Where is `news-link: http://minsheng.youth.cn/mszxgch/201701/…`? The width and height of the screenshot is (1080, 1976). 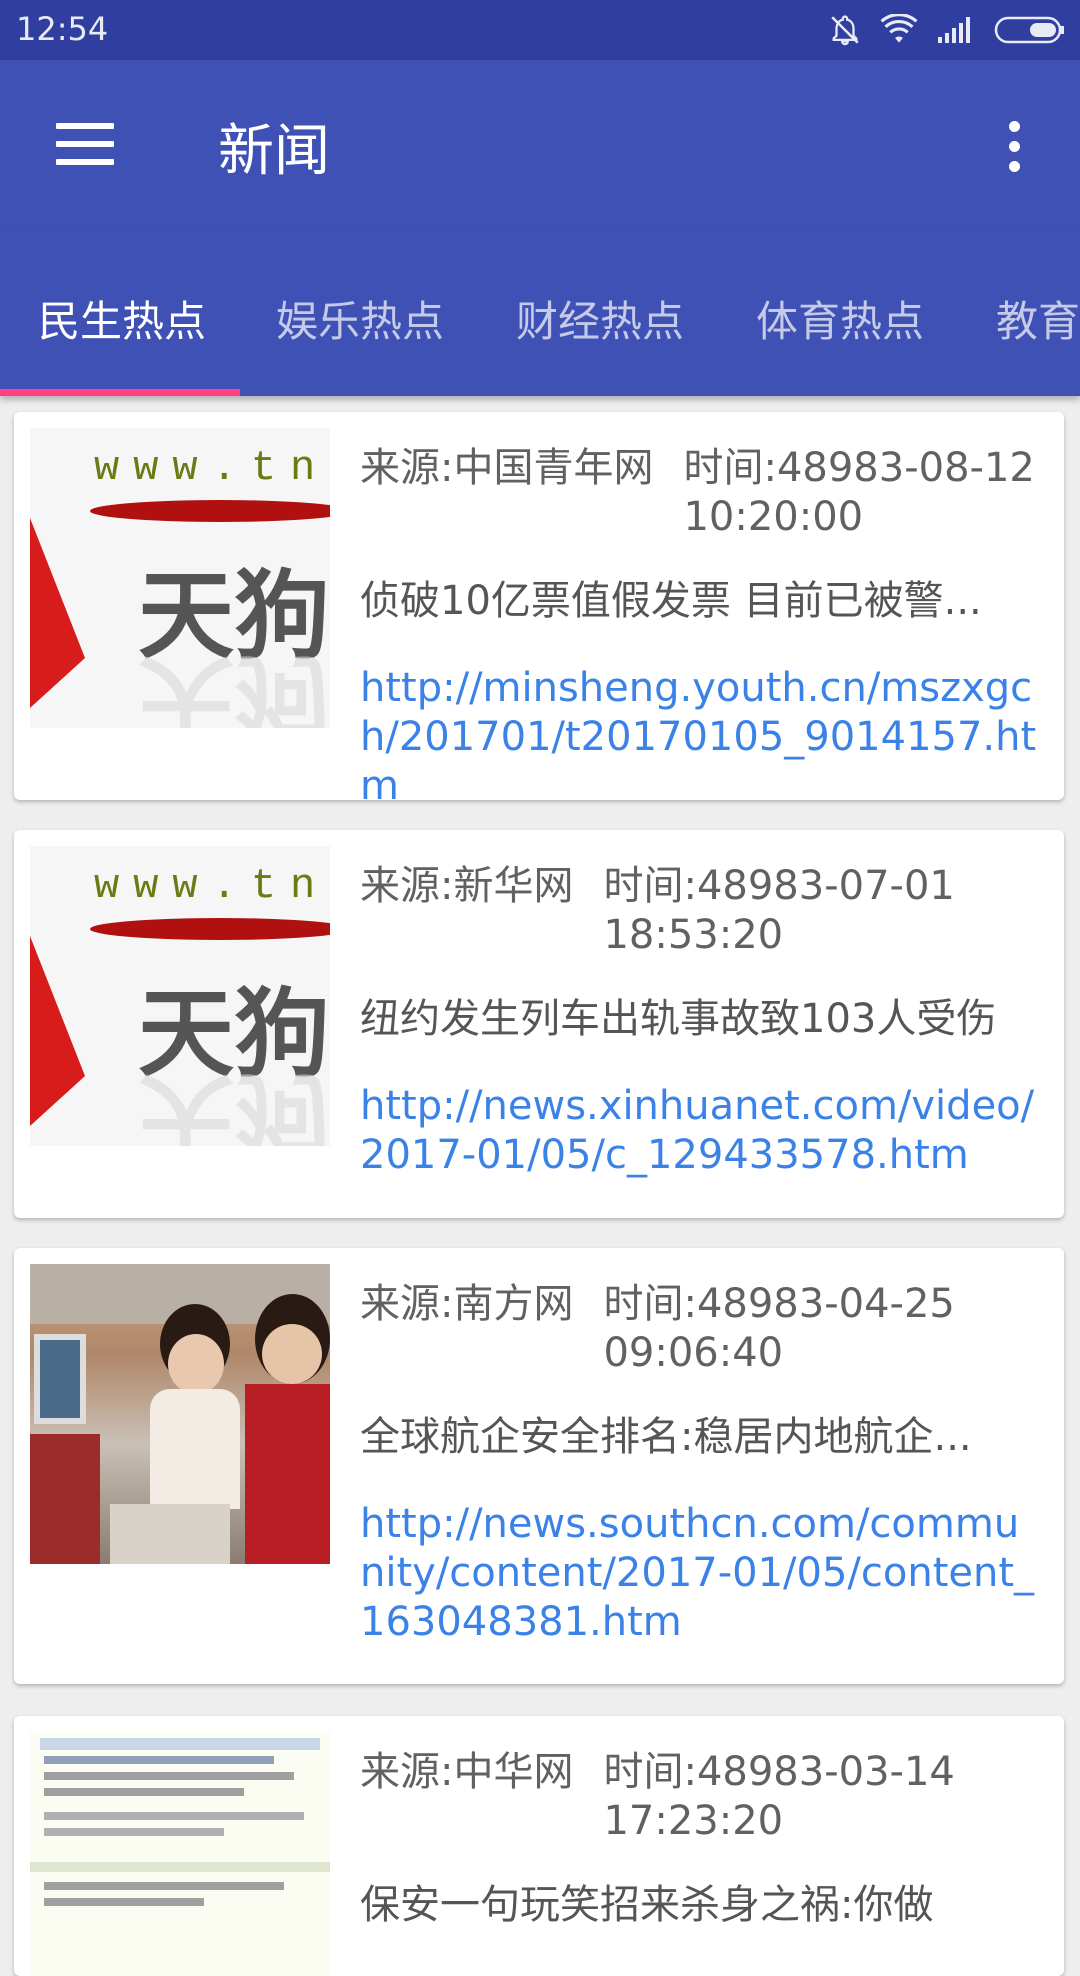
news-link: http://minsheng.youth.cn/mszxgch/201701/… is located at coordinates (702, 732).